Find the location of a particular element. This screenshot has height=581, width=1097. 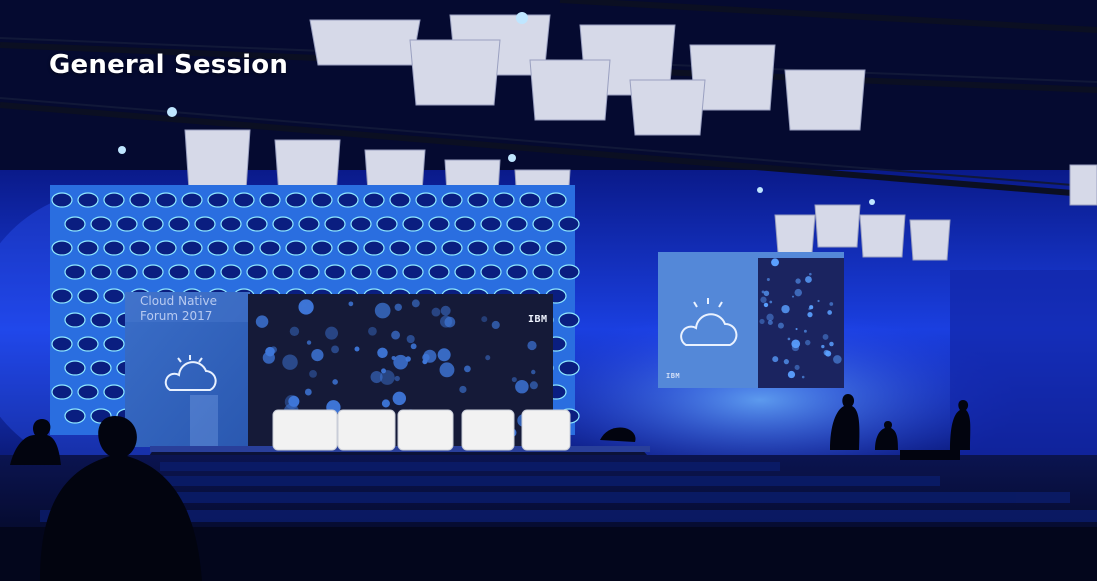

left-screen-text: Cloud Native Forum 2017 is located at coordinates (178, 308).